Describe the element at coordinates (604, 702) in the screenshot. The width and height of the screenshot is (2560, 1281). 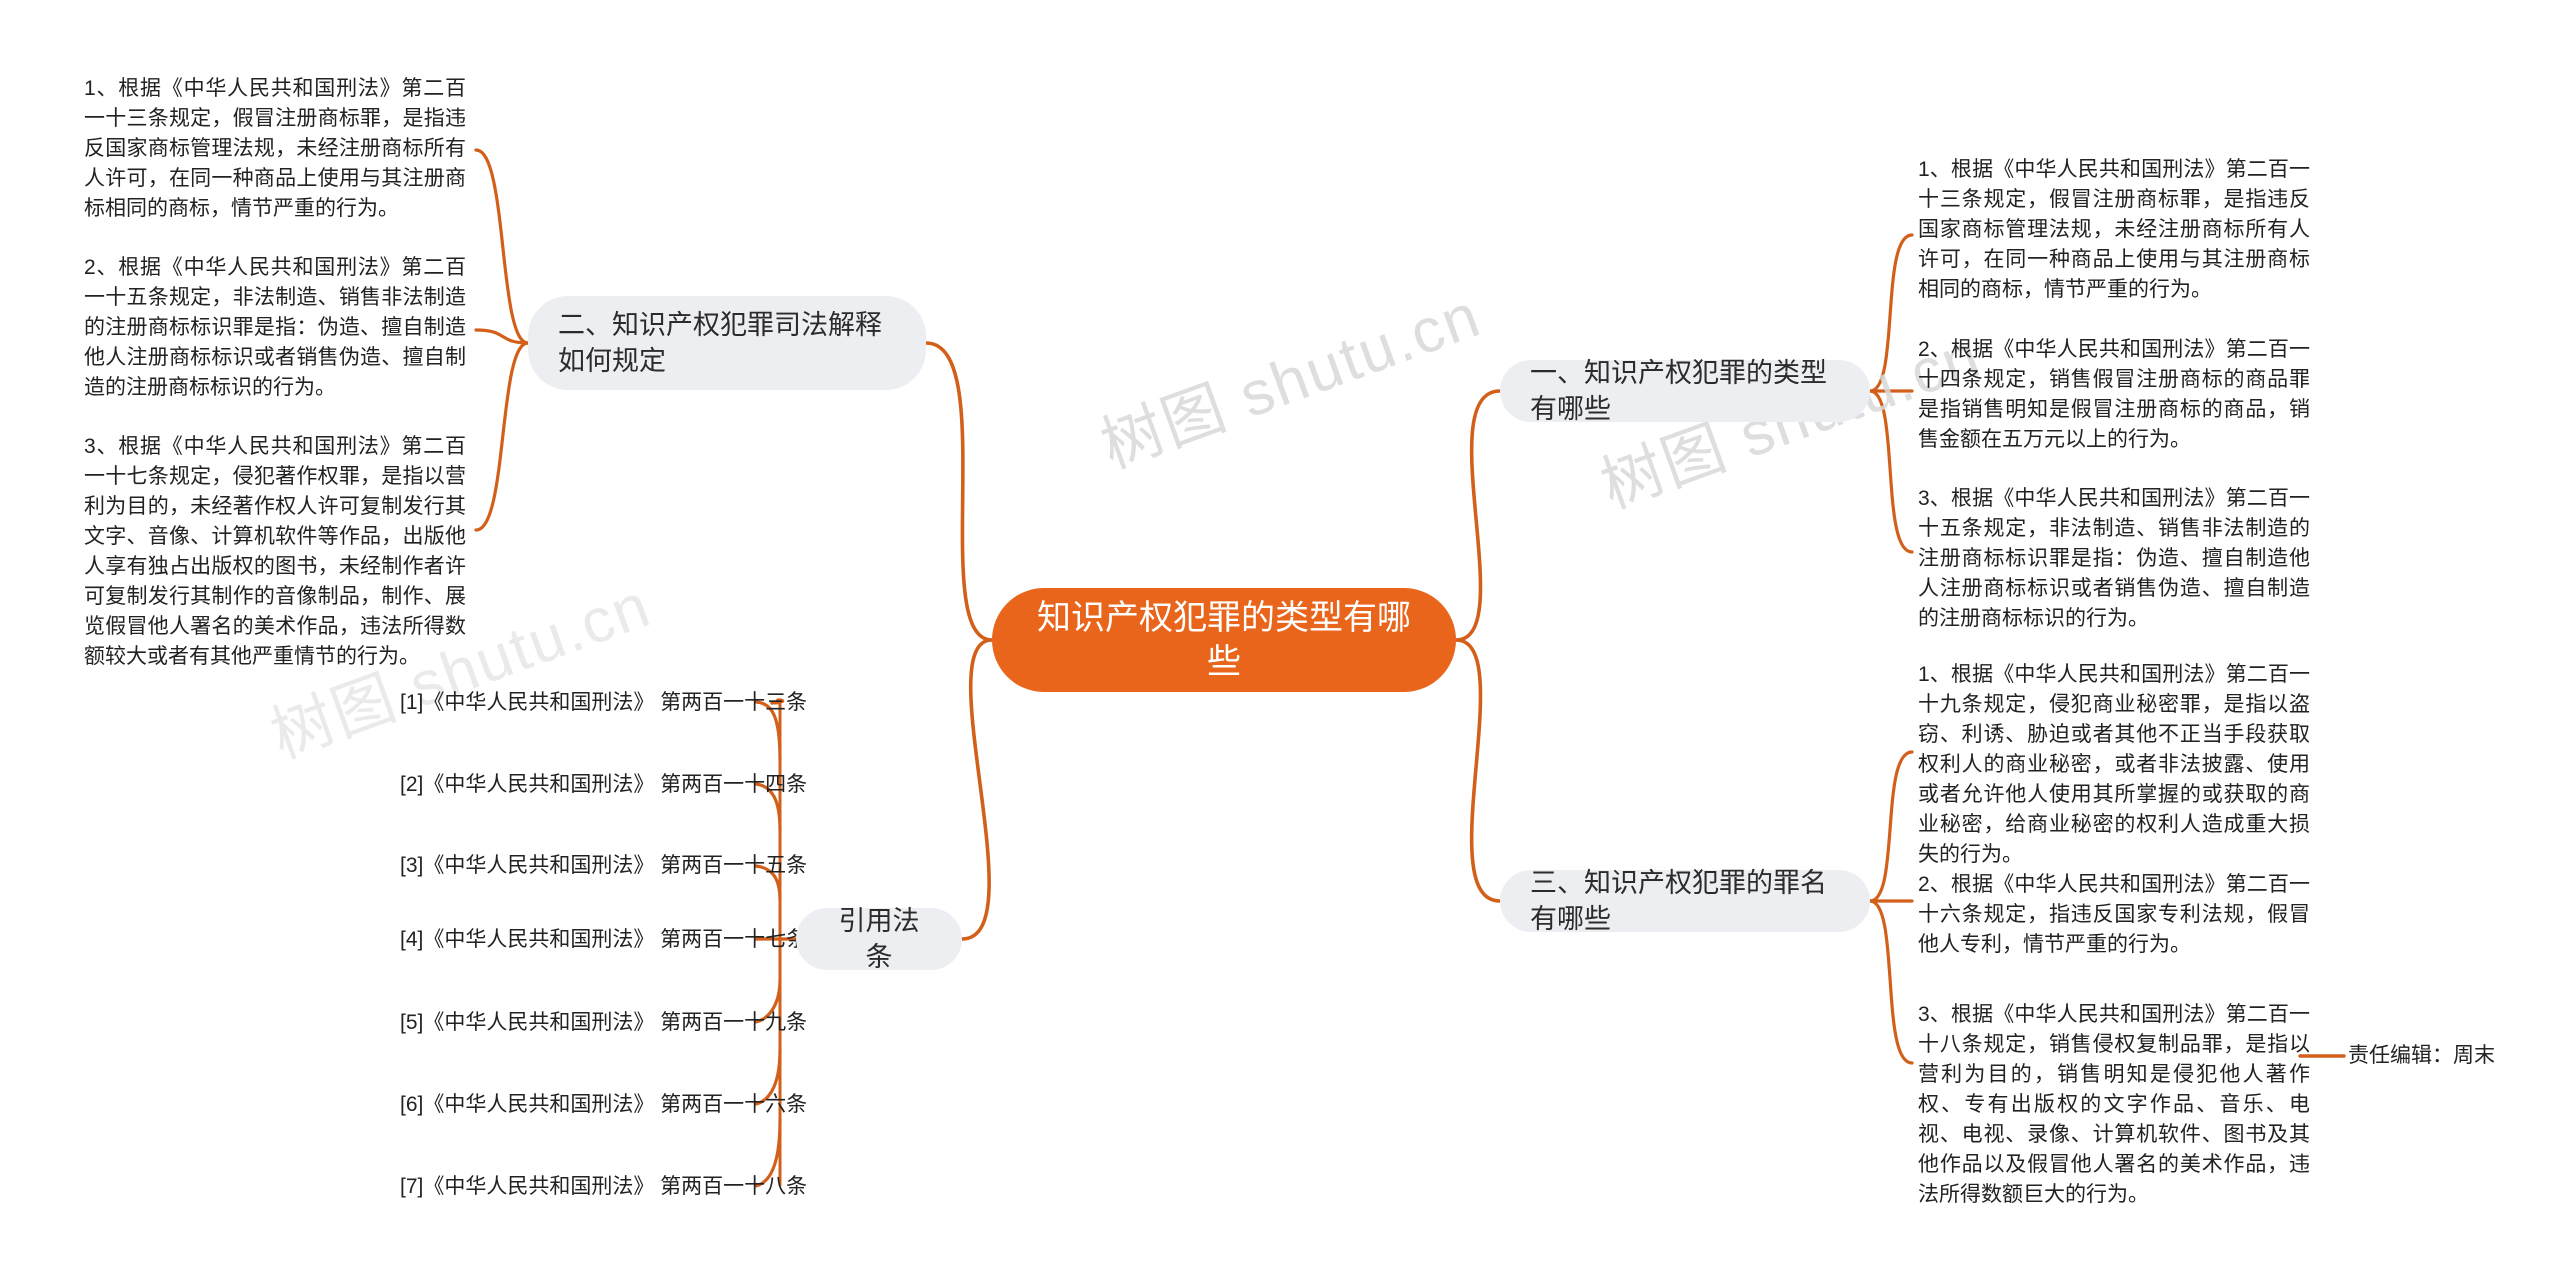
I see `citation-item: [1]《中华人民共和国刑法》 第两百一十三条` at that location.